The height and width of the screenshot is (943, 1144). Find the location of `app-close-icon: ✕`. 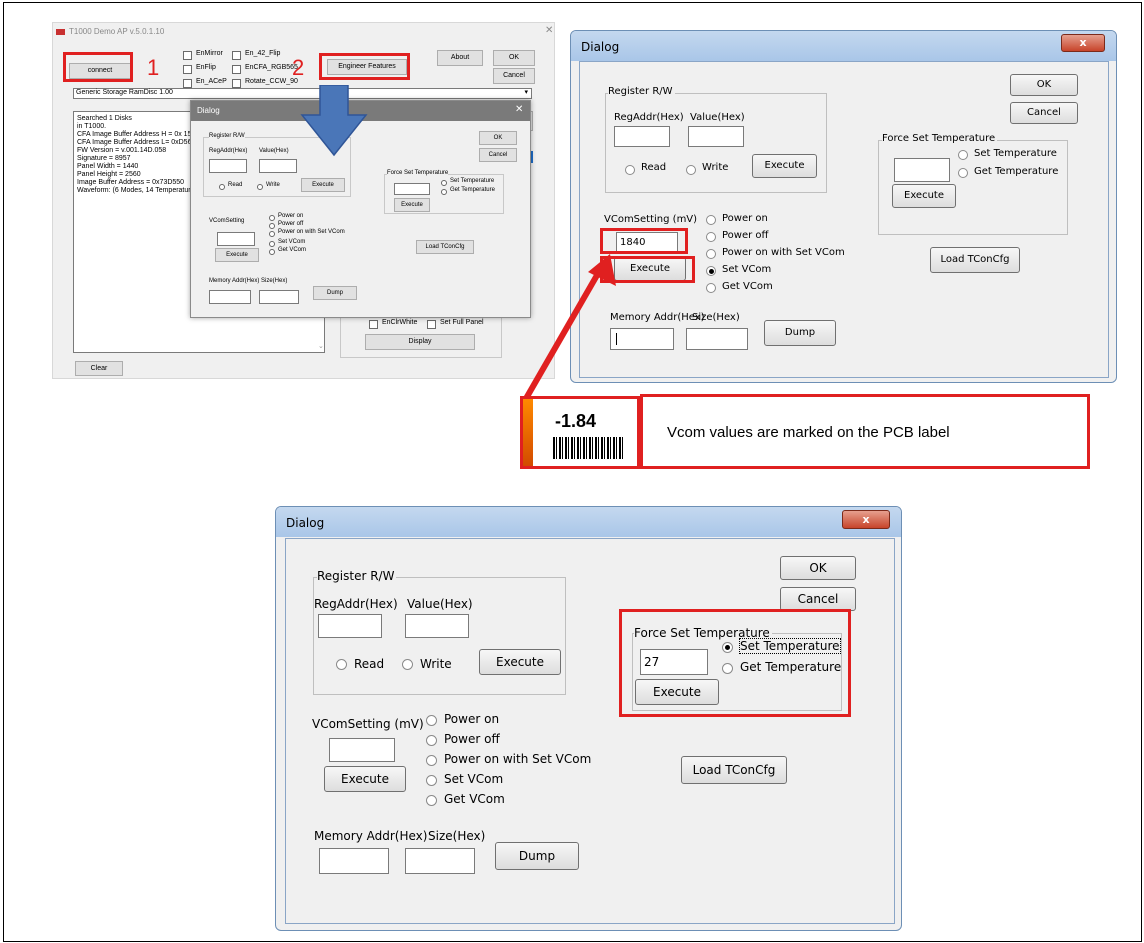

app-close-icon: ✕ is located at coordinates (549, 30).